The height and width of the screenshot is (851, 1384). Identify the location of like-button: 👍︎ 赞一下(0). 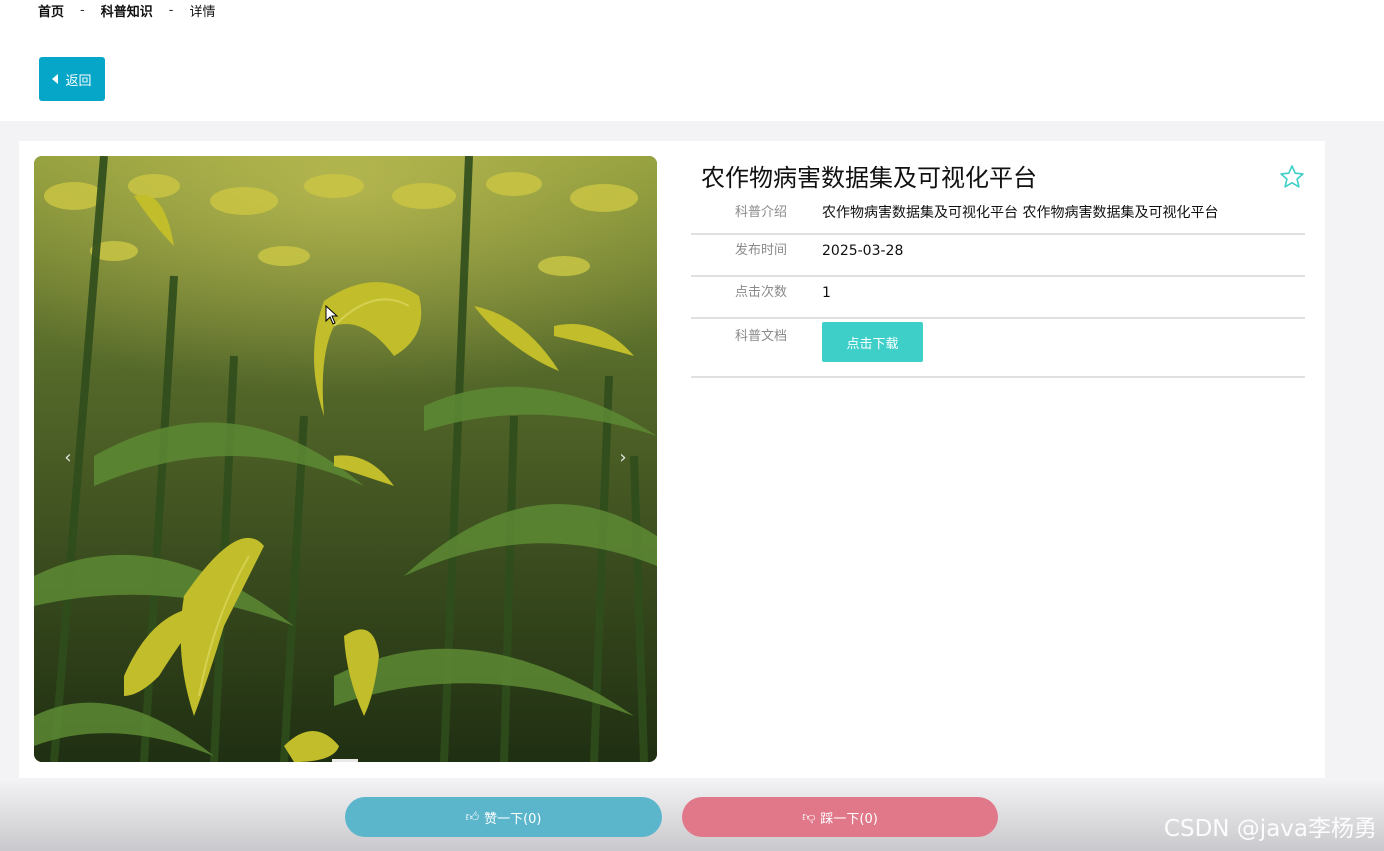
(503, 817).